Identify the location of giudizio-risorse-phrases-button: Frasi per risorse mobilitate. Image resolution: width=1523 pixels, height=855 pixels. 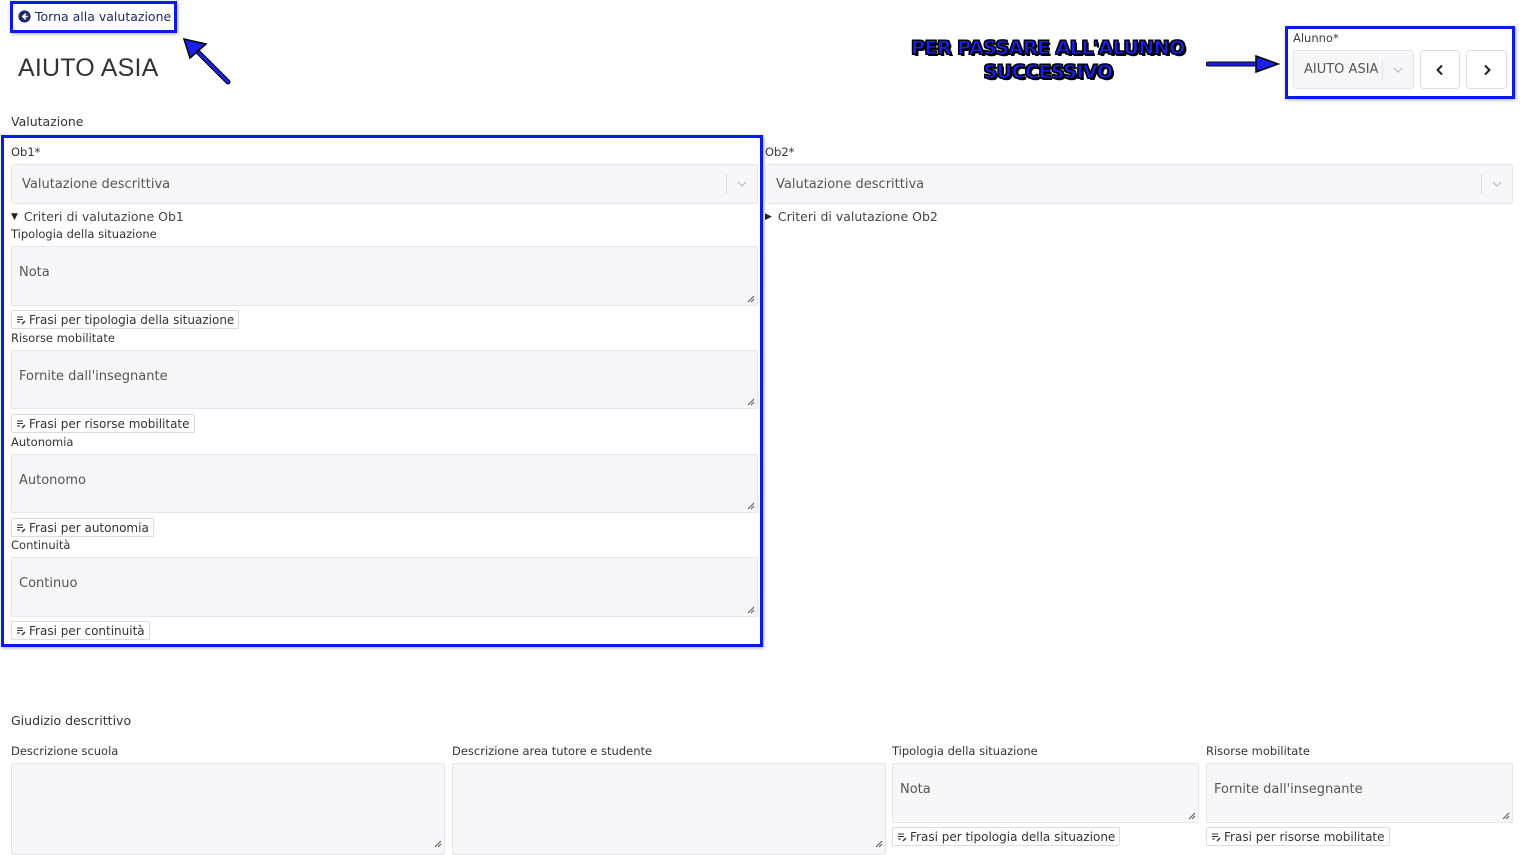
(1298, 836).